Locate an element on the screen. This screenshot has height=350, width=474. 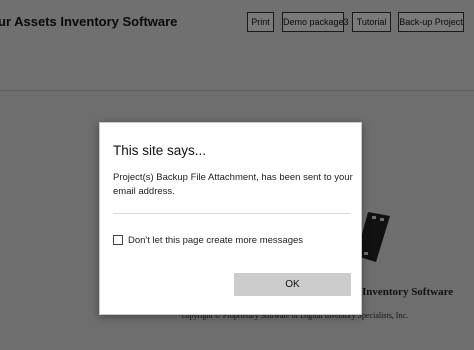
suppress-messages-label: Don't let this page create more messages is located at coordinates (215, 240).